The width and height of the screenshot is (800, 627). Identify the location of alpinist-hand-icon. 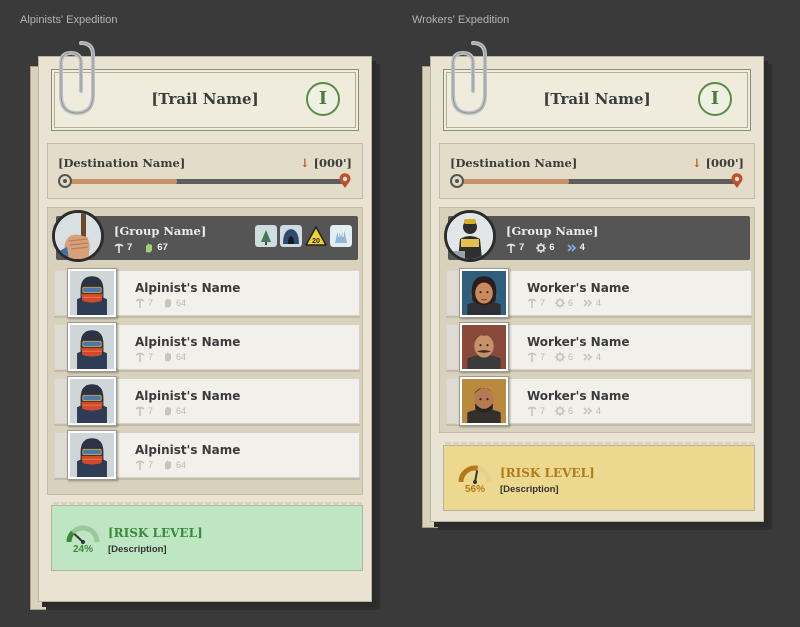
(78, 236).